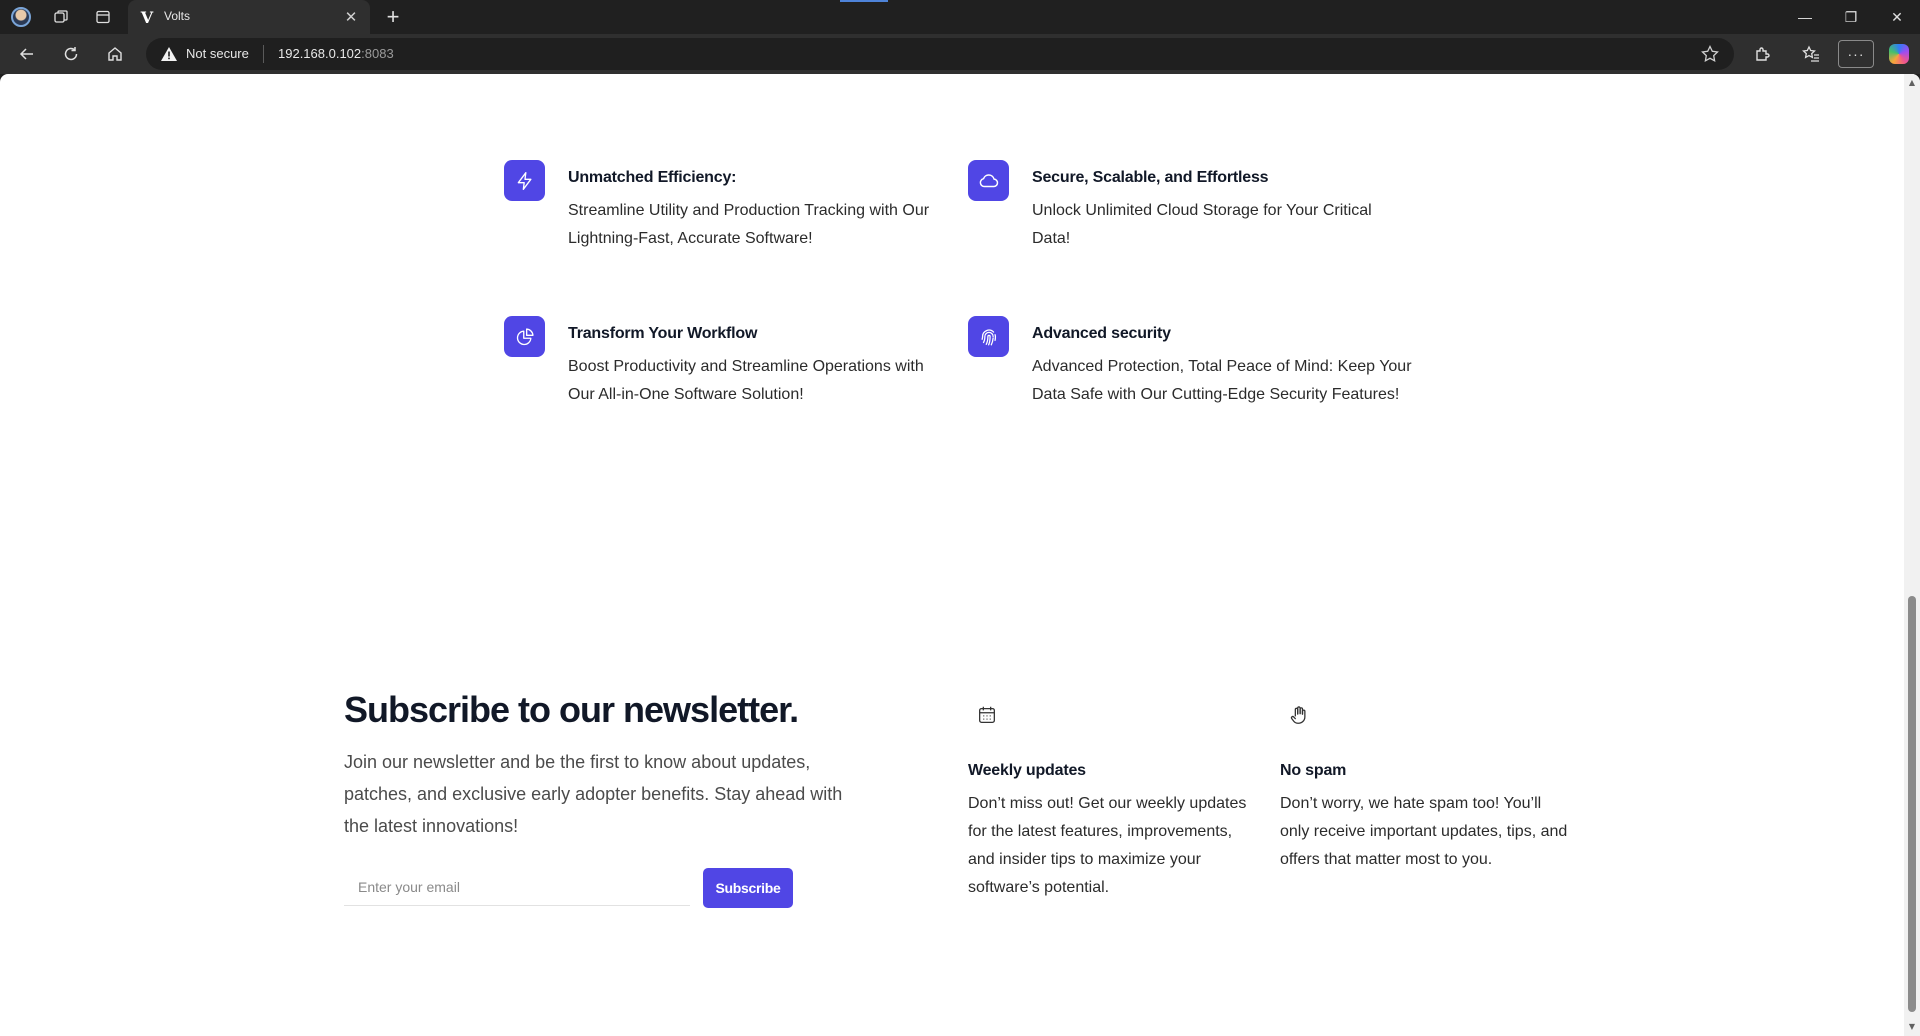 The height and width of the screenshot is (1036, 1920). I want to click on warning-triangle-icon, so click(169, 54).